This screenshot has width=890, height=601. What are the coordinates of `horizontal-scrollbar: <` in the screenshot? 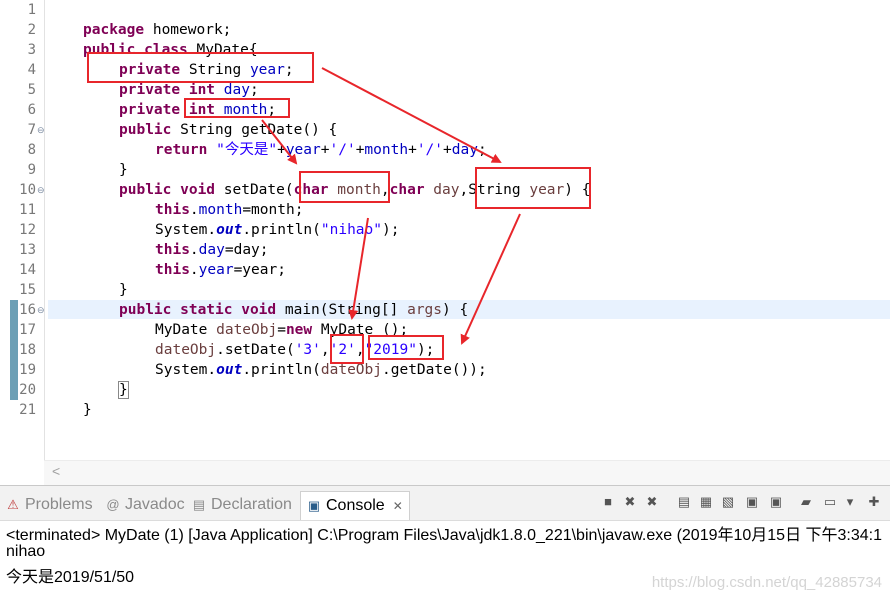 It's located at (467, 472).